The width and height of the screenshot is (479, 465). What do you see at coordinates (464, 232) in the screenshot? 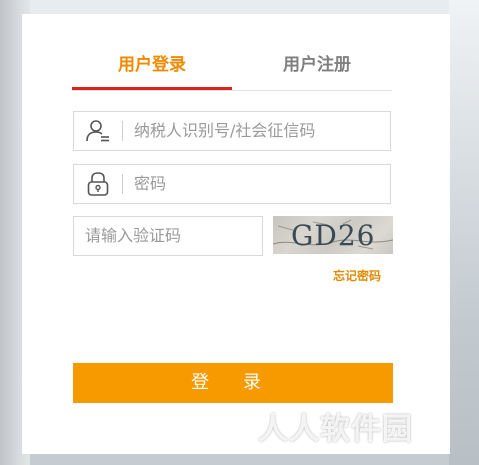
I see `background-right` at bounding box center [464, 232].